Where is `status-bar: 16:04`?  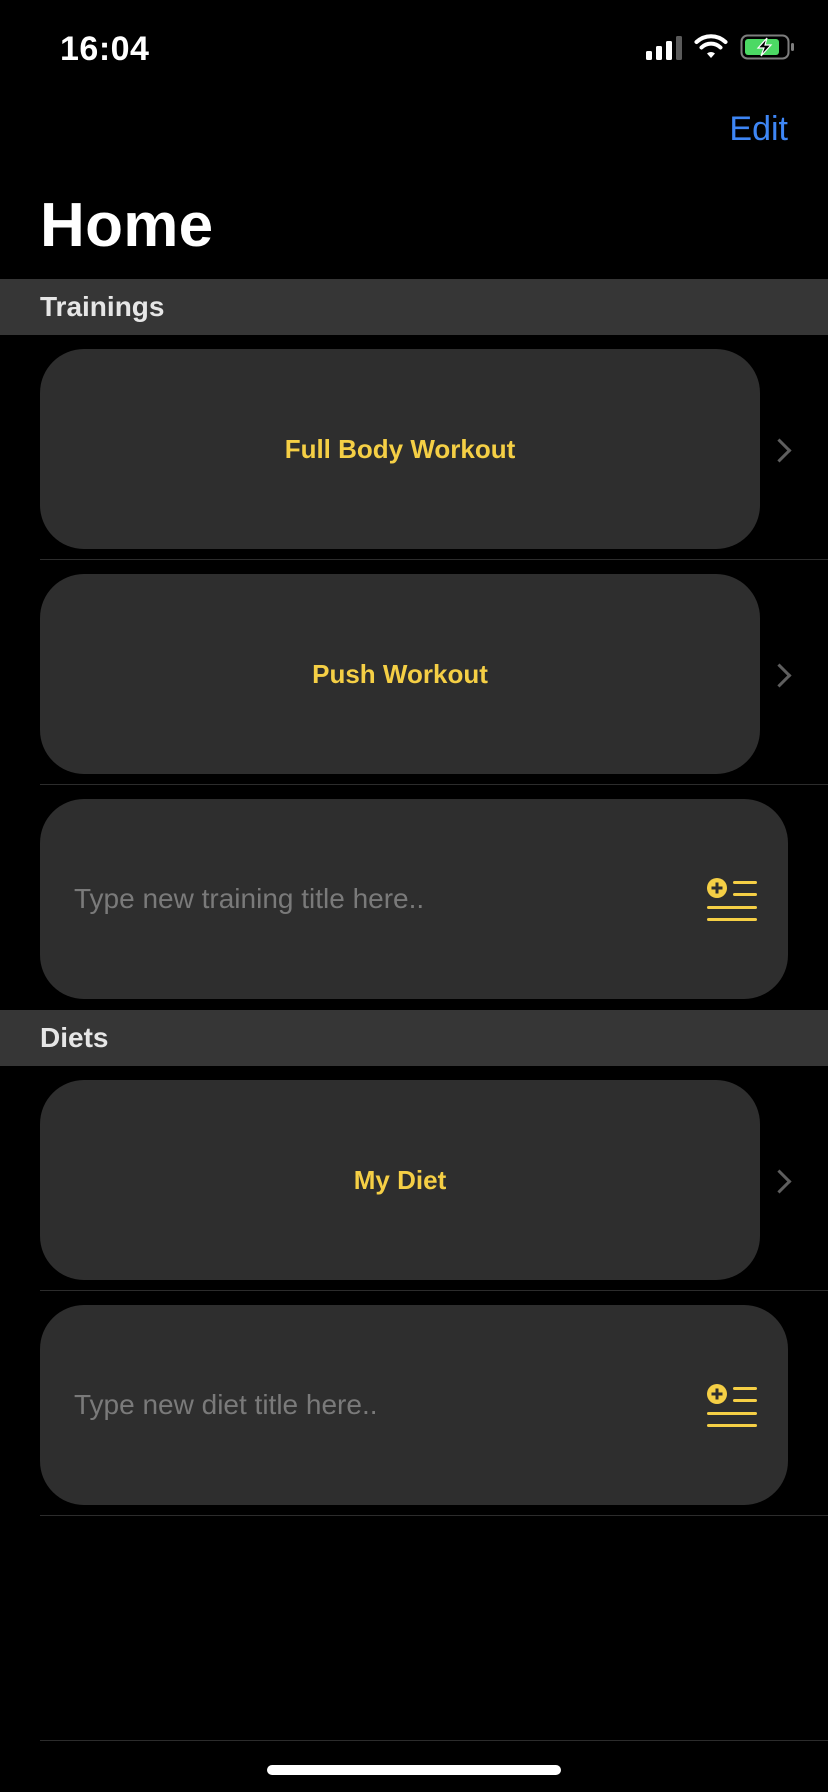
status-bar: 16:04 is located at coordinates (414, 50).